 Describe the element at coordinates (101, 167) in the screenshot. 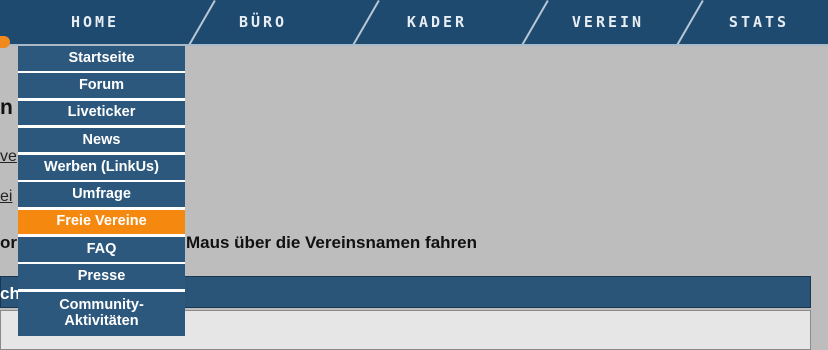

I see `menu-item-werben: Werben (LinkUs)` at that location.